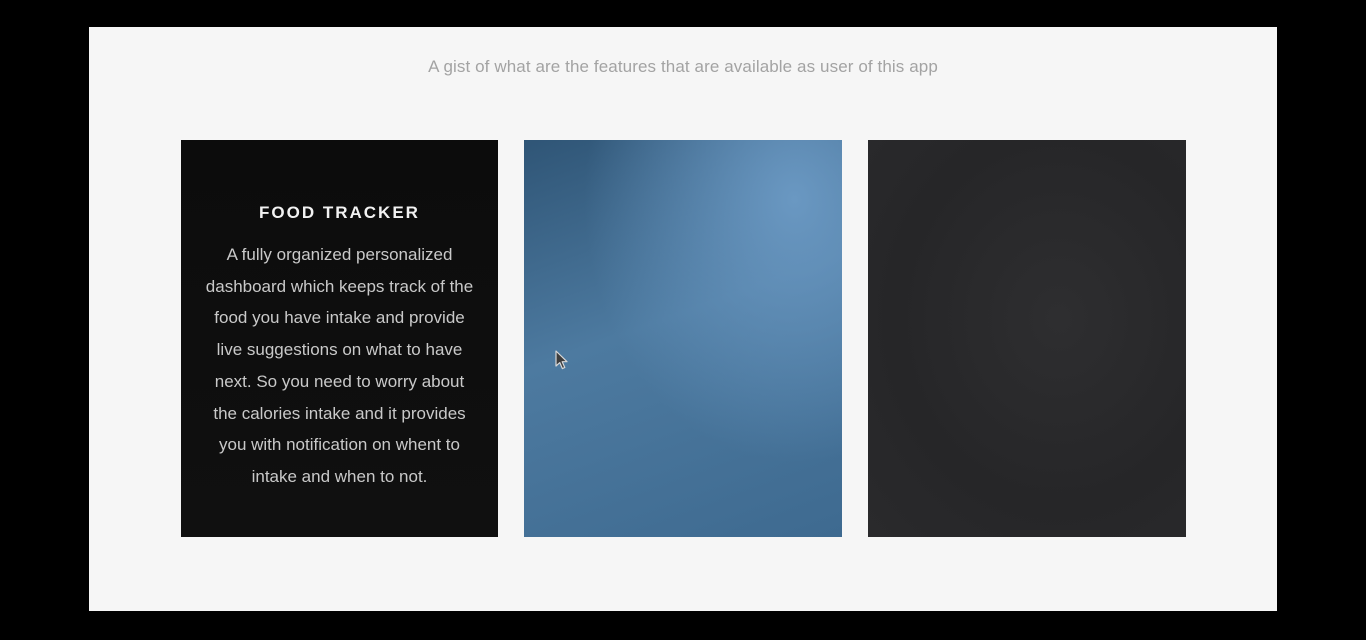 This screenshot has width=1366, height=640. I want to click on feature-card-title: FOOD TRACKER, so click(339, 212).